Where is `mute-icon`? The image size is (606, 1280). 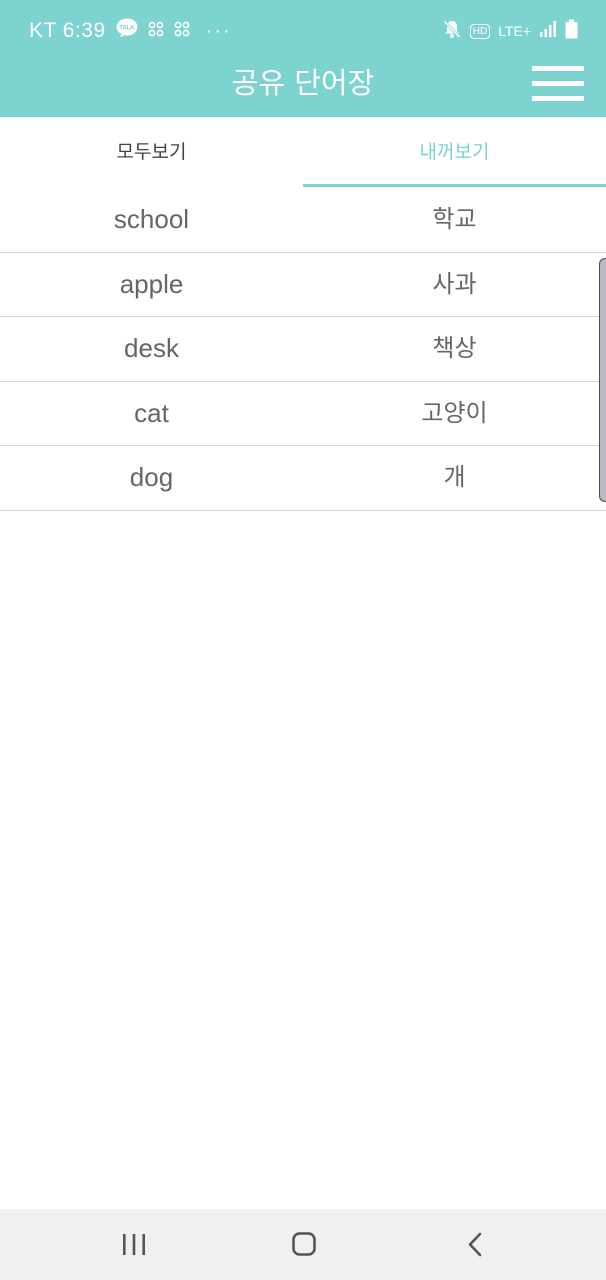
mute-icon is located at coordinates (452, 31).